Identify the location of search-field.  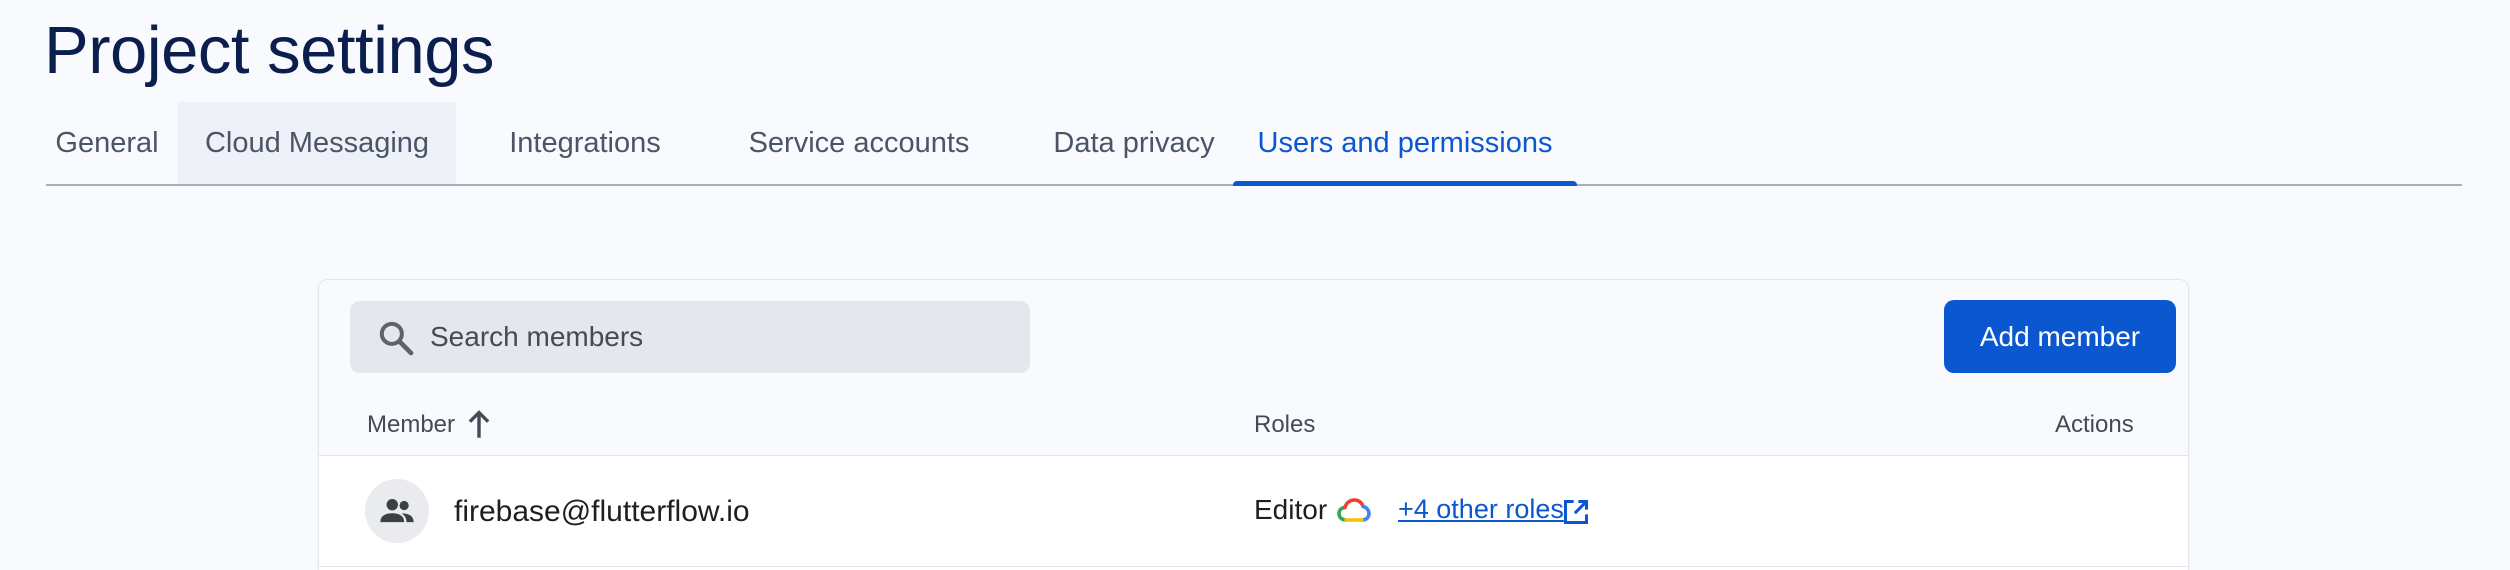
(690, 337).